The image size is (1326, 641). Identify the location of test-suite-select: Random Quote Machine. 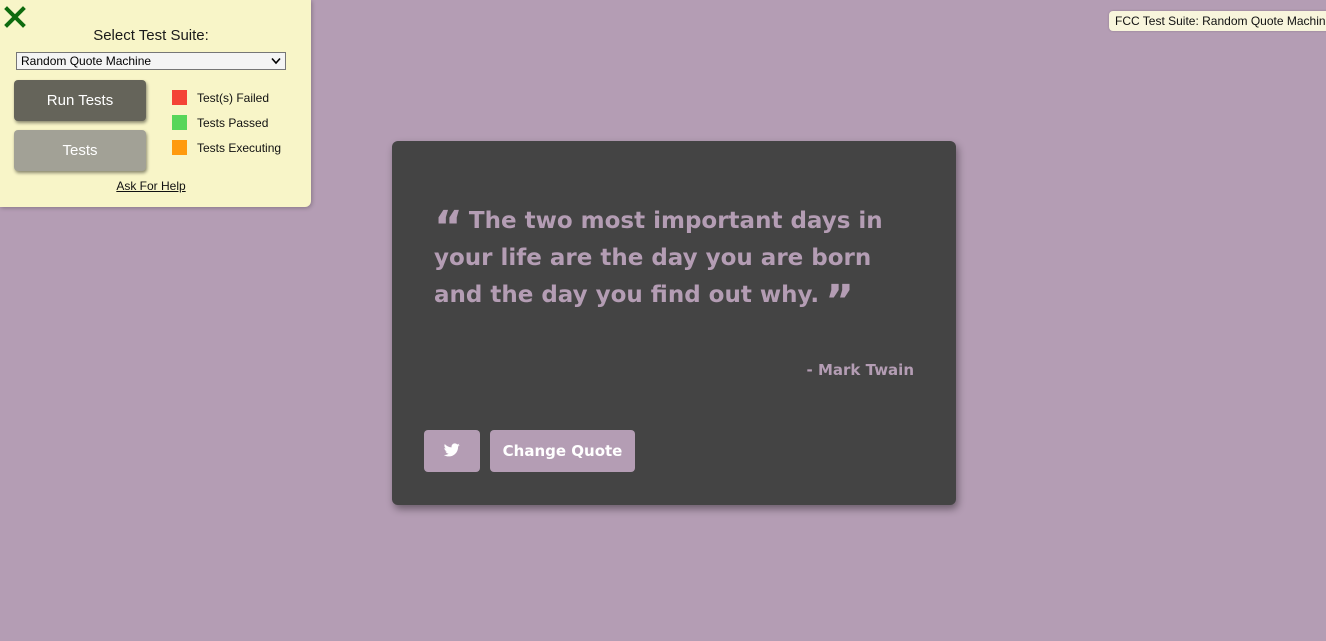
(151, 61).